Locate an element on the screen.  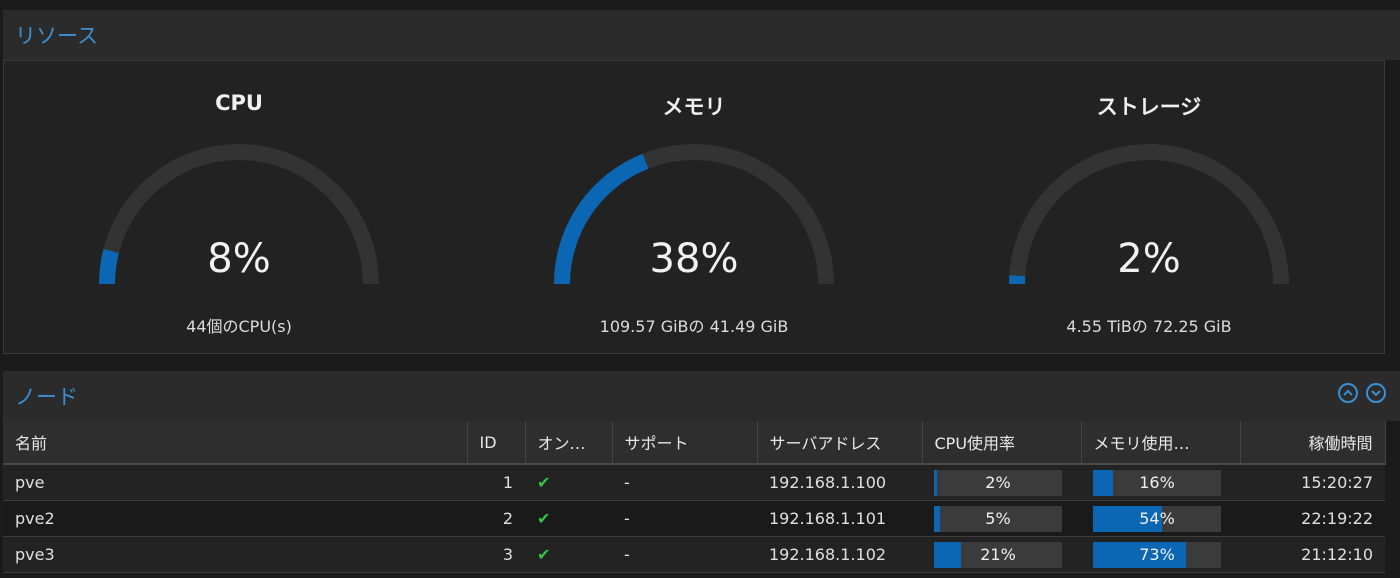
memory-gauge-subtitle: 109.57 GiBの 41.49 GiB is located at coordinates (694, 326).